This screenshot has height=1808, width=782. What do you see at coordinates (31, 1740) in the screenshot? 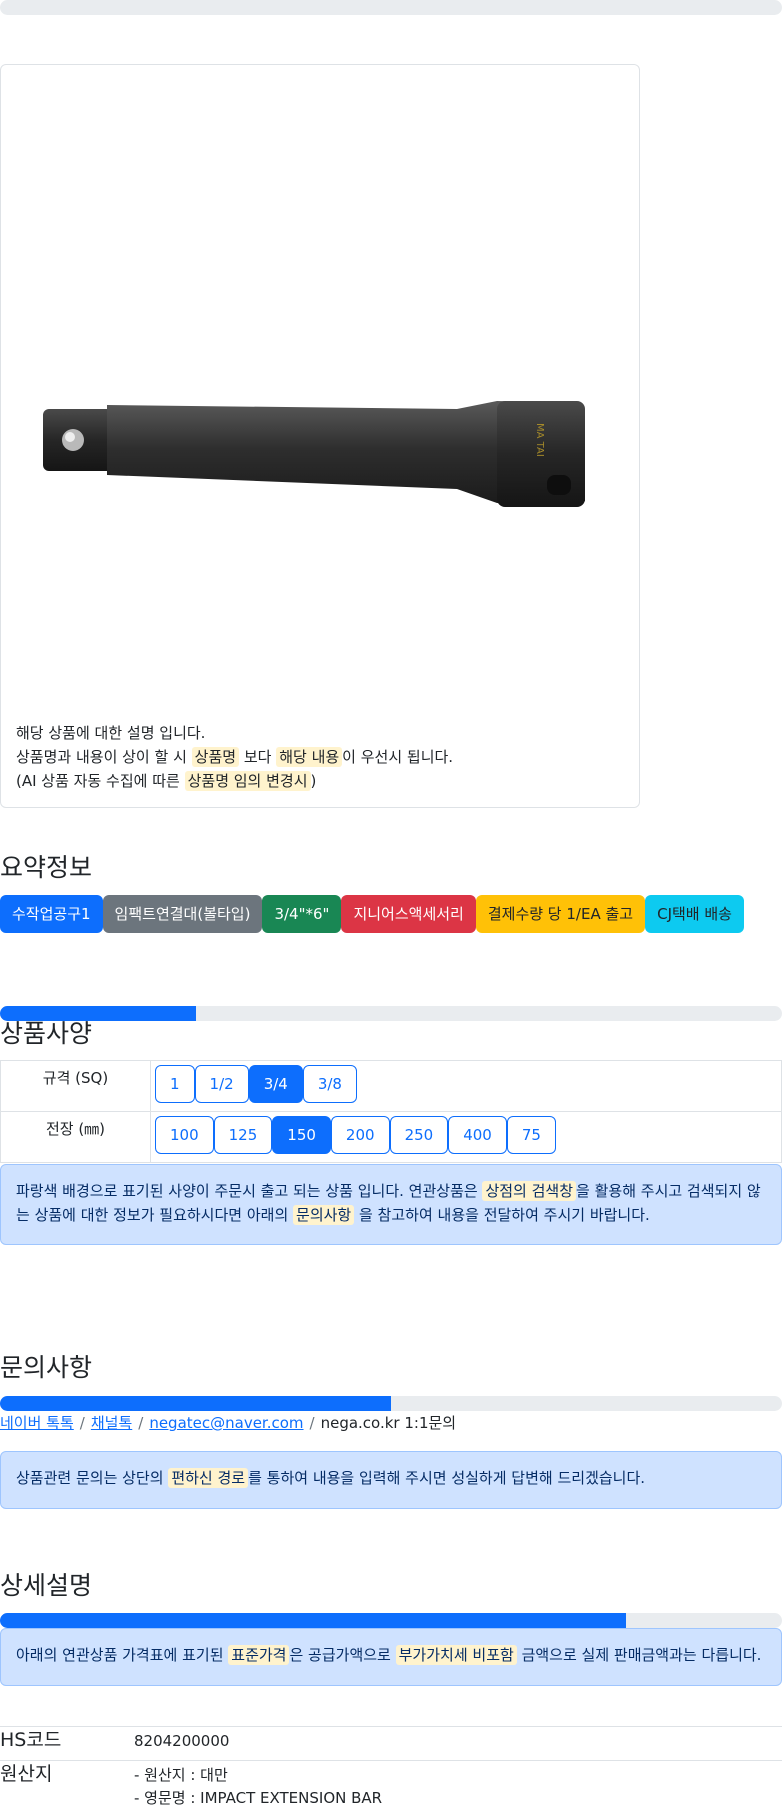
I see `hs-label: HS코드` at bounding box center [31, 1740].